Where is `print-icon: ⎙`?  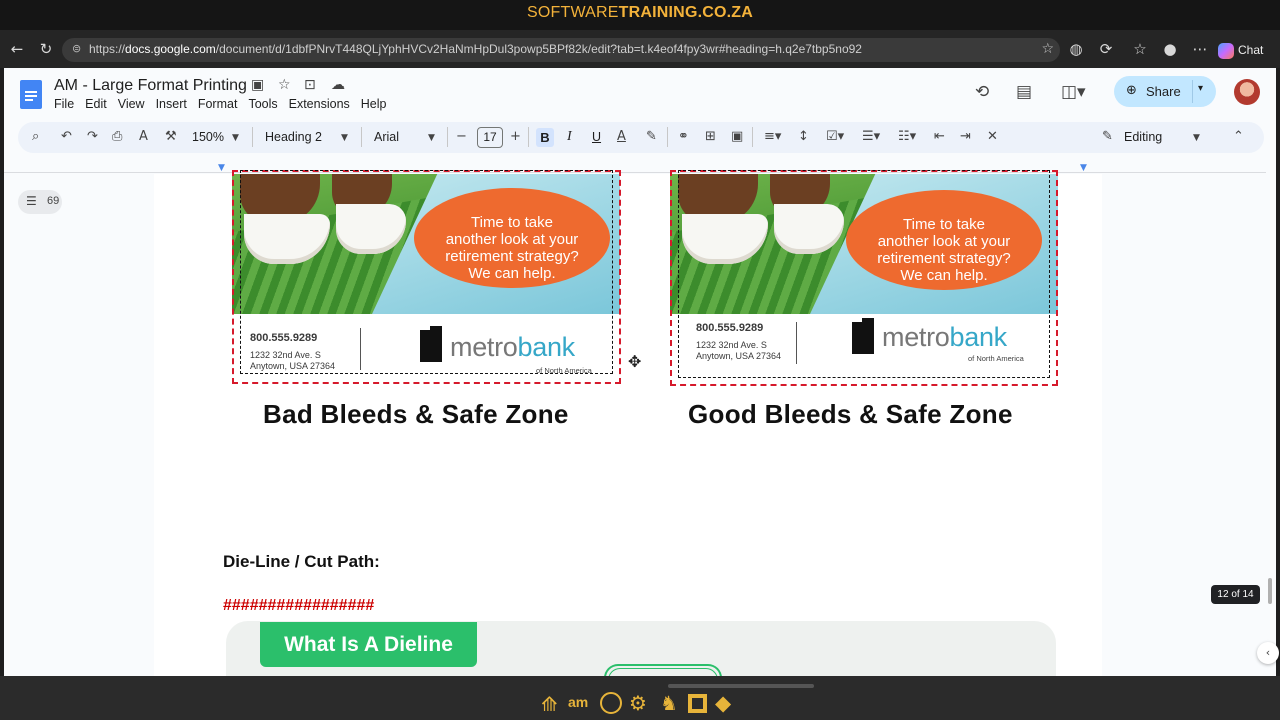 print-icon: ⎙ is located at coordinates (117, 136).